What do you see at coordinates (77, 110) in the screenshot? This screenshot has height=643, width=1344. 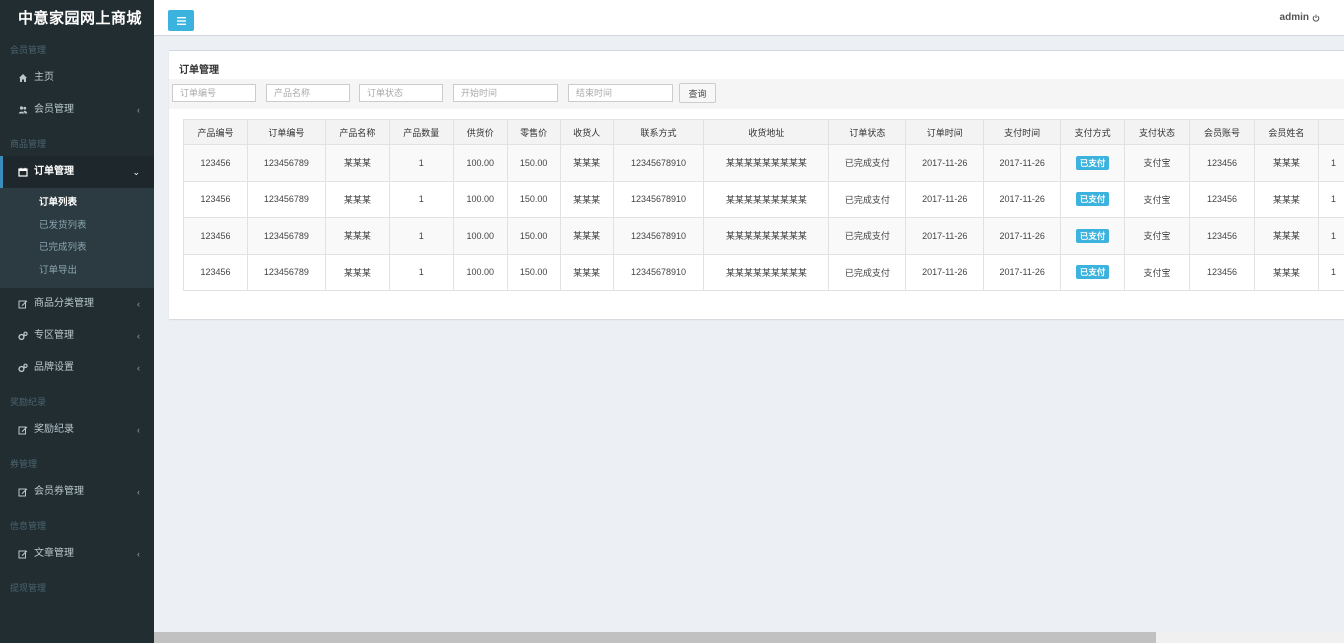 I see `nav-member-mgmt: 会员管理 ‹` at bounding box center [77, 110].